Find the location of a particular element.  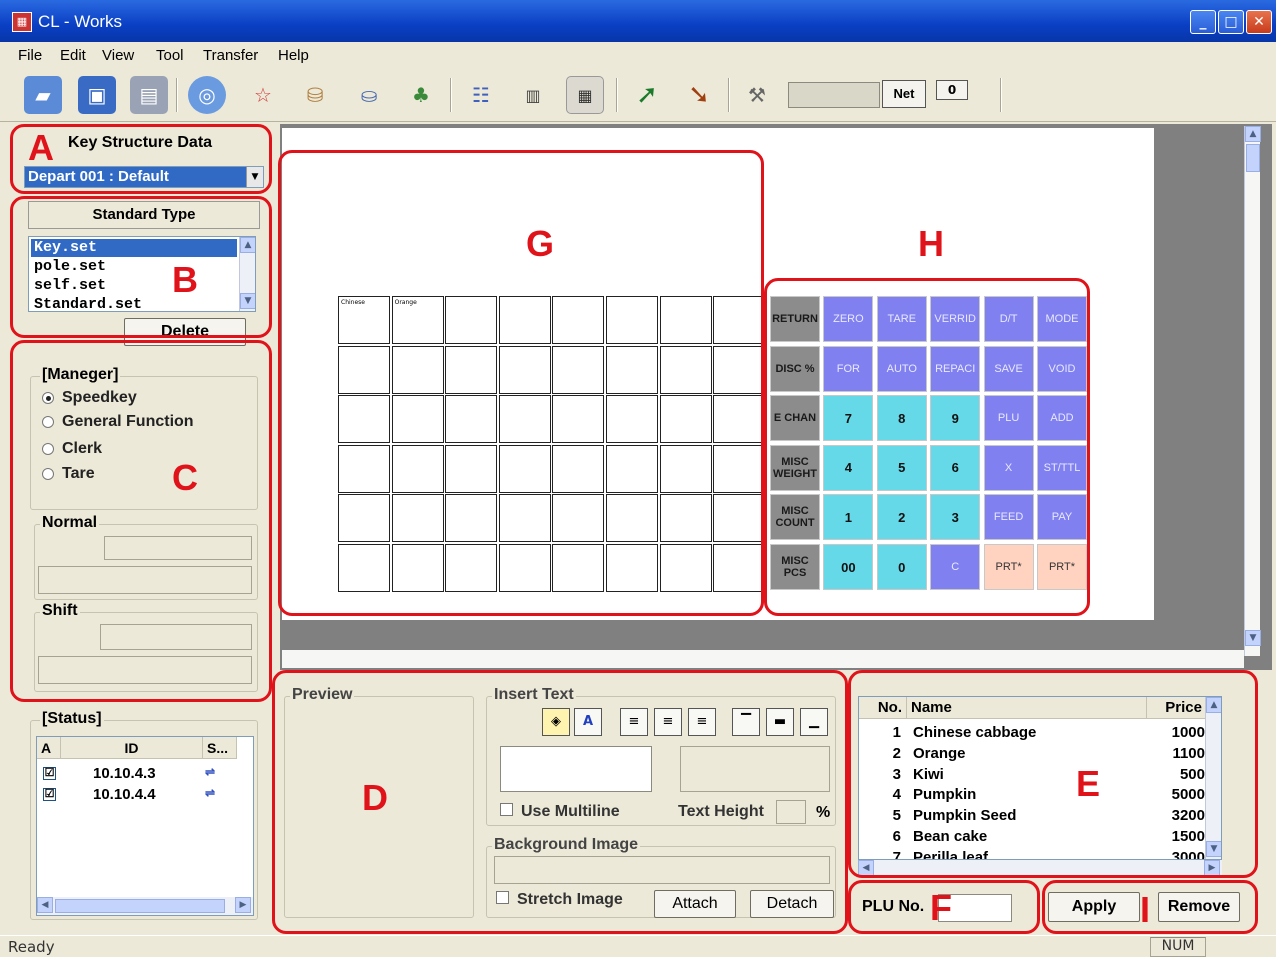

canvas-hscroll is located at coordinates (763, 659).